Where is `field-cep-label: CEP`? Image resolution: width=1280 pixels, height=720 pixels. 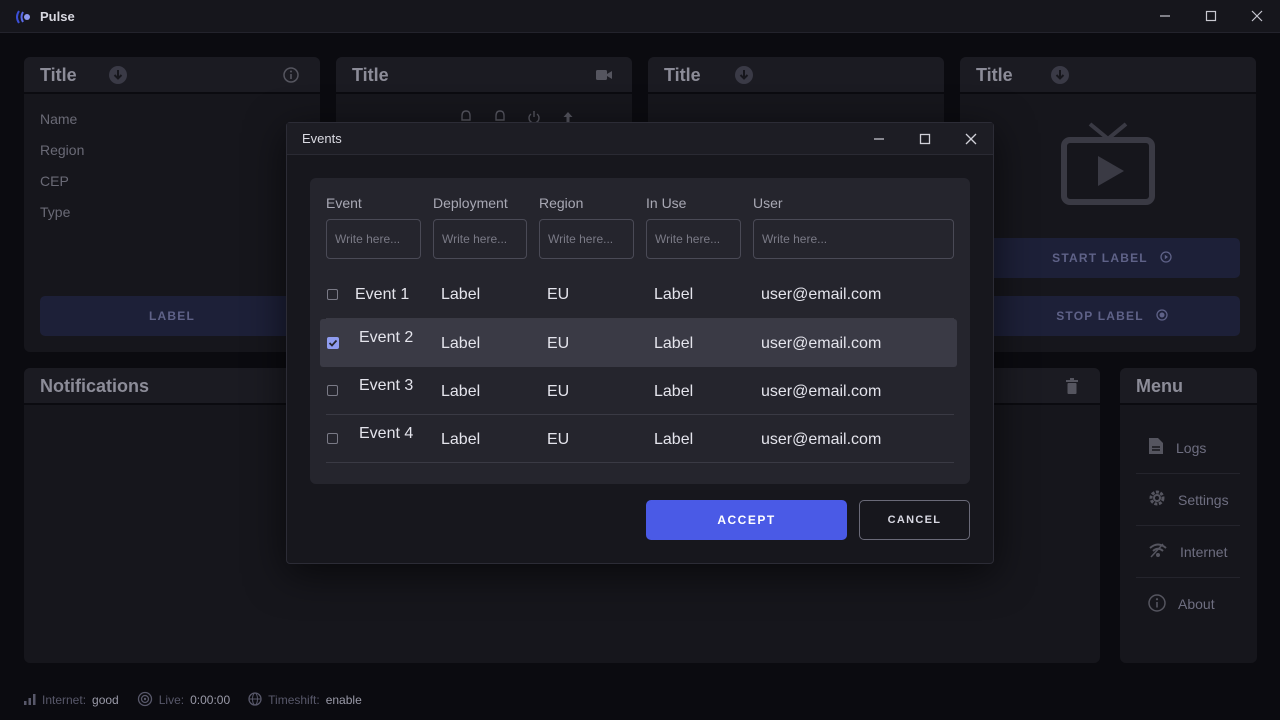
field-cep-label: CEP is located at coordinates (54, 181).